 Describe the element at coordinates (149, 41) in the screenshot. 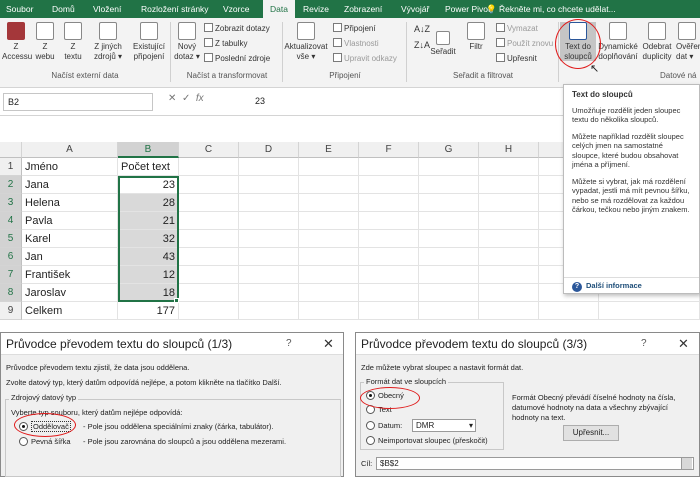

I see `existing-connections-button: Existující připojení` at that location.